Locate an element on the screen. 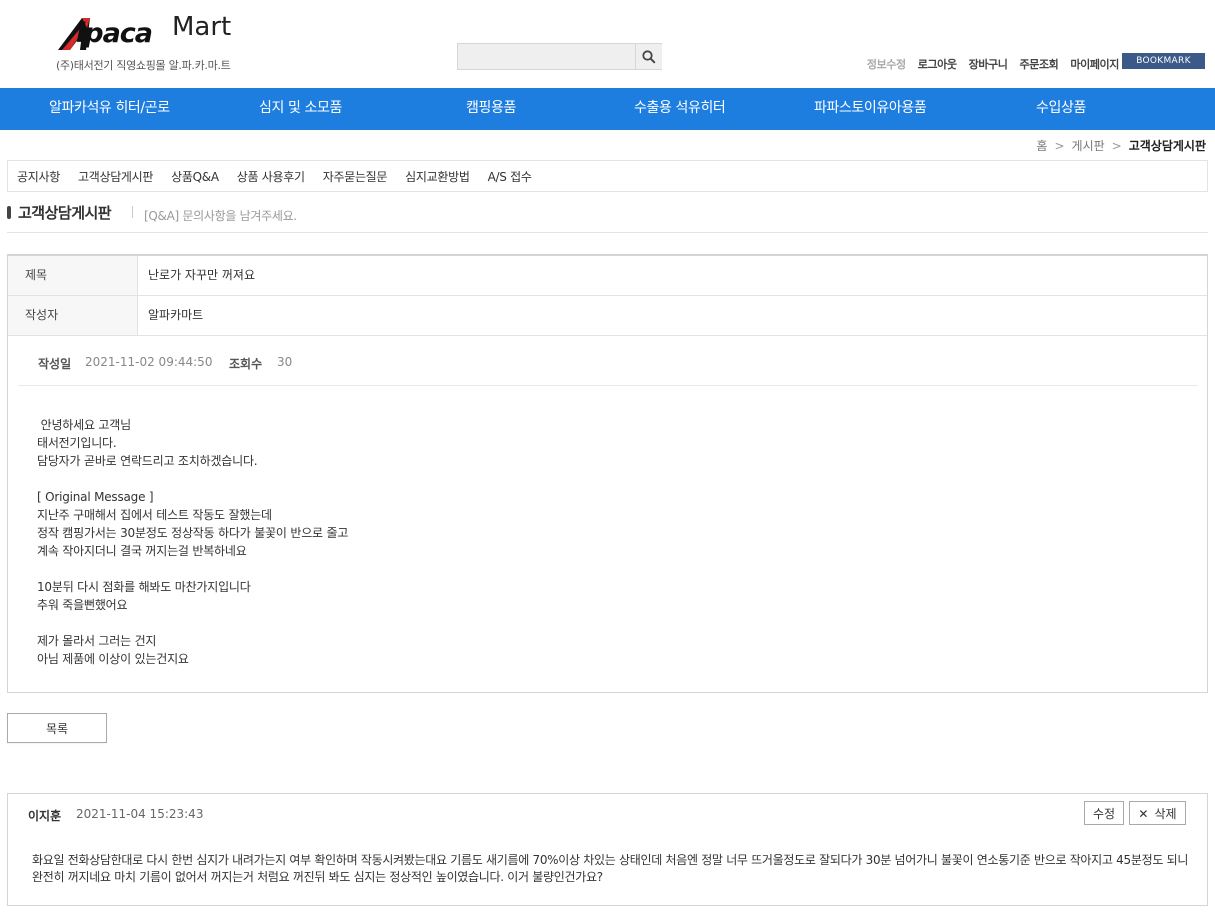  nav-imports: 수입상품 is located at coordinates (1061, 109).